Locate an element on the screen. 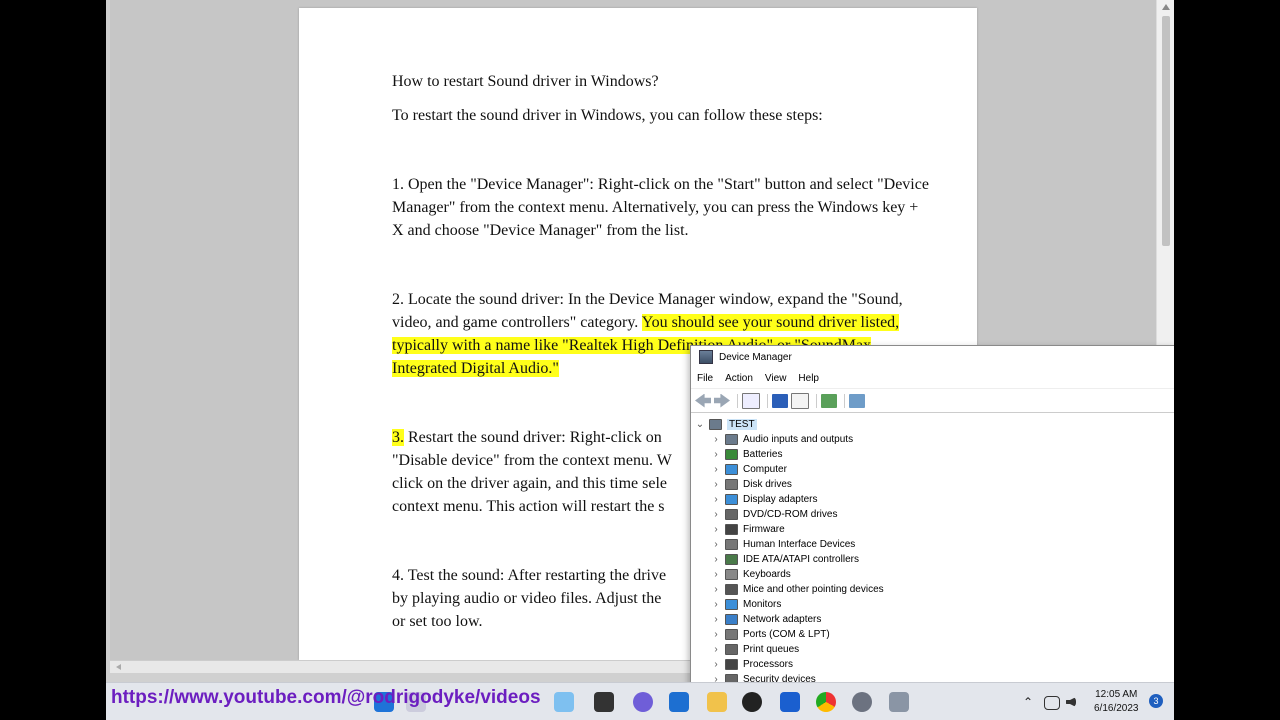 This screenshot has width=1280, height=720. device-manager-taskbar-icon is located at coordinates (899, 702).